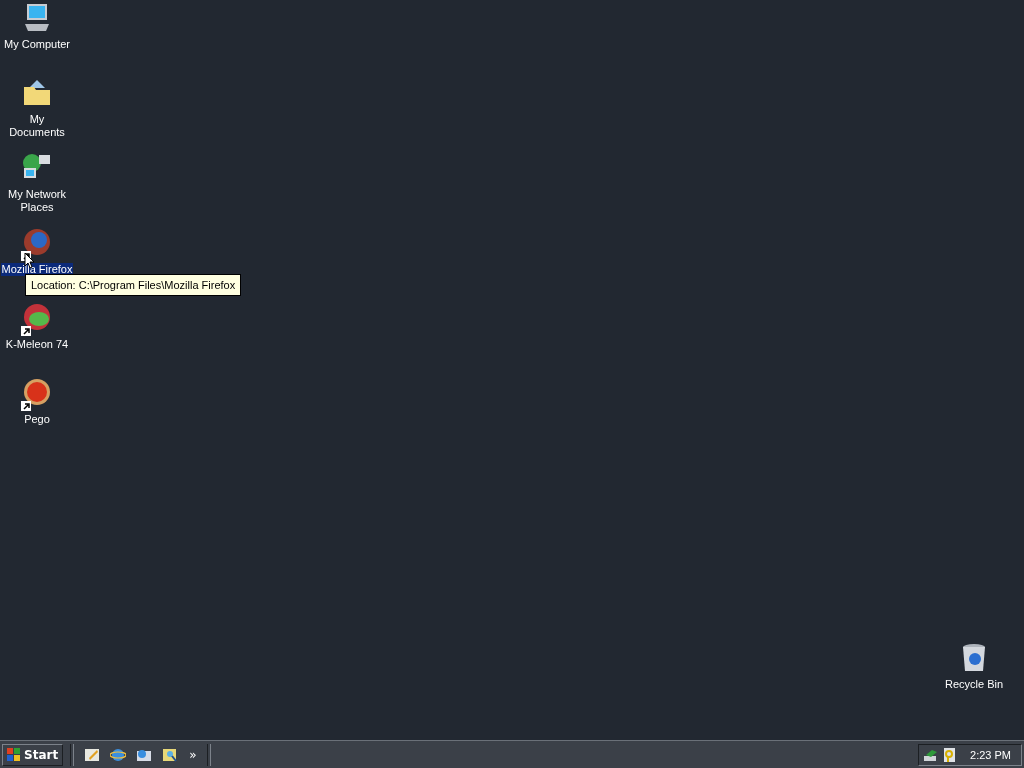  What do you see at coordinates (37, 44) in the screenshot?
I see `icon-label: My Computer` at bounding box center [37, 44].